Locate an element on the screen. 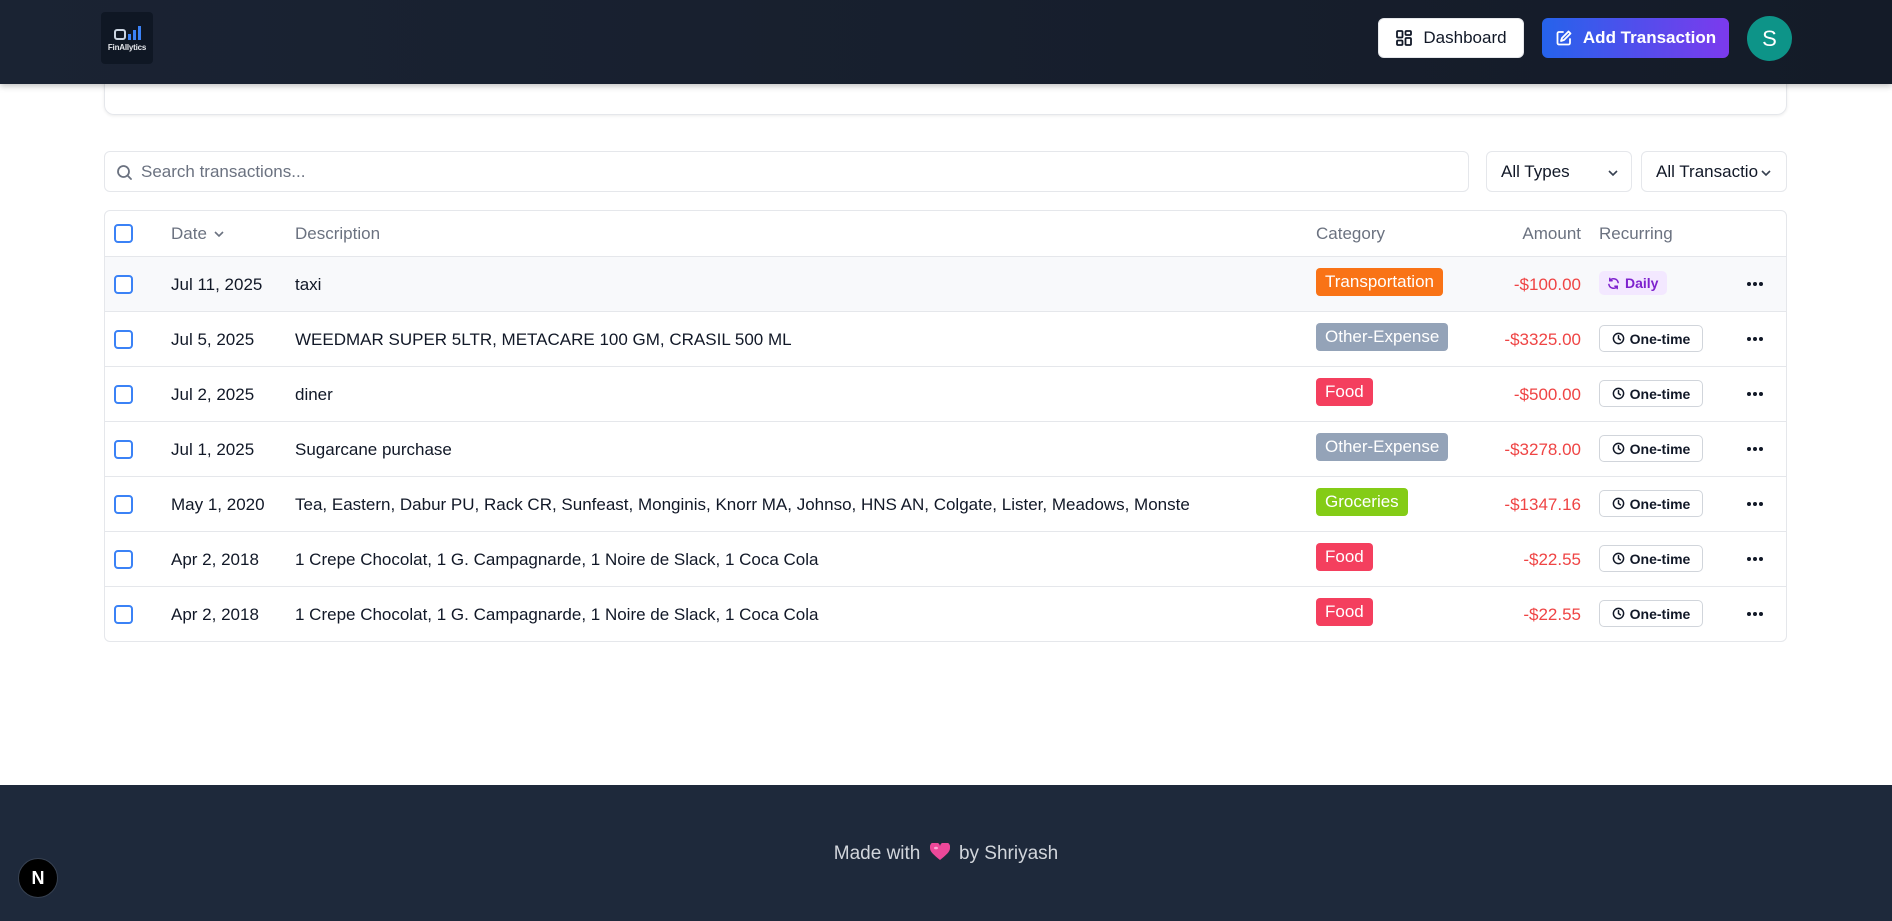 The height and width of the screenshot is (921, 1892). logo-text: FinAllytics is located at coordinates (127, 47).